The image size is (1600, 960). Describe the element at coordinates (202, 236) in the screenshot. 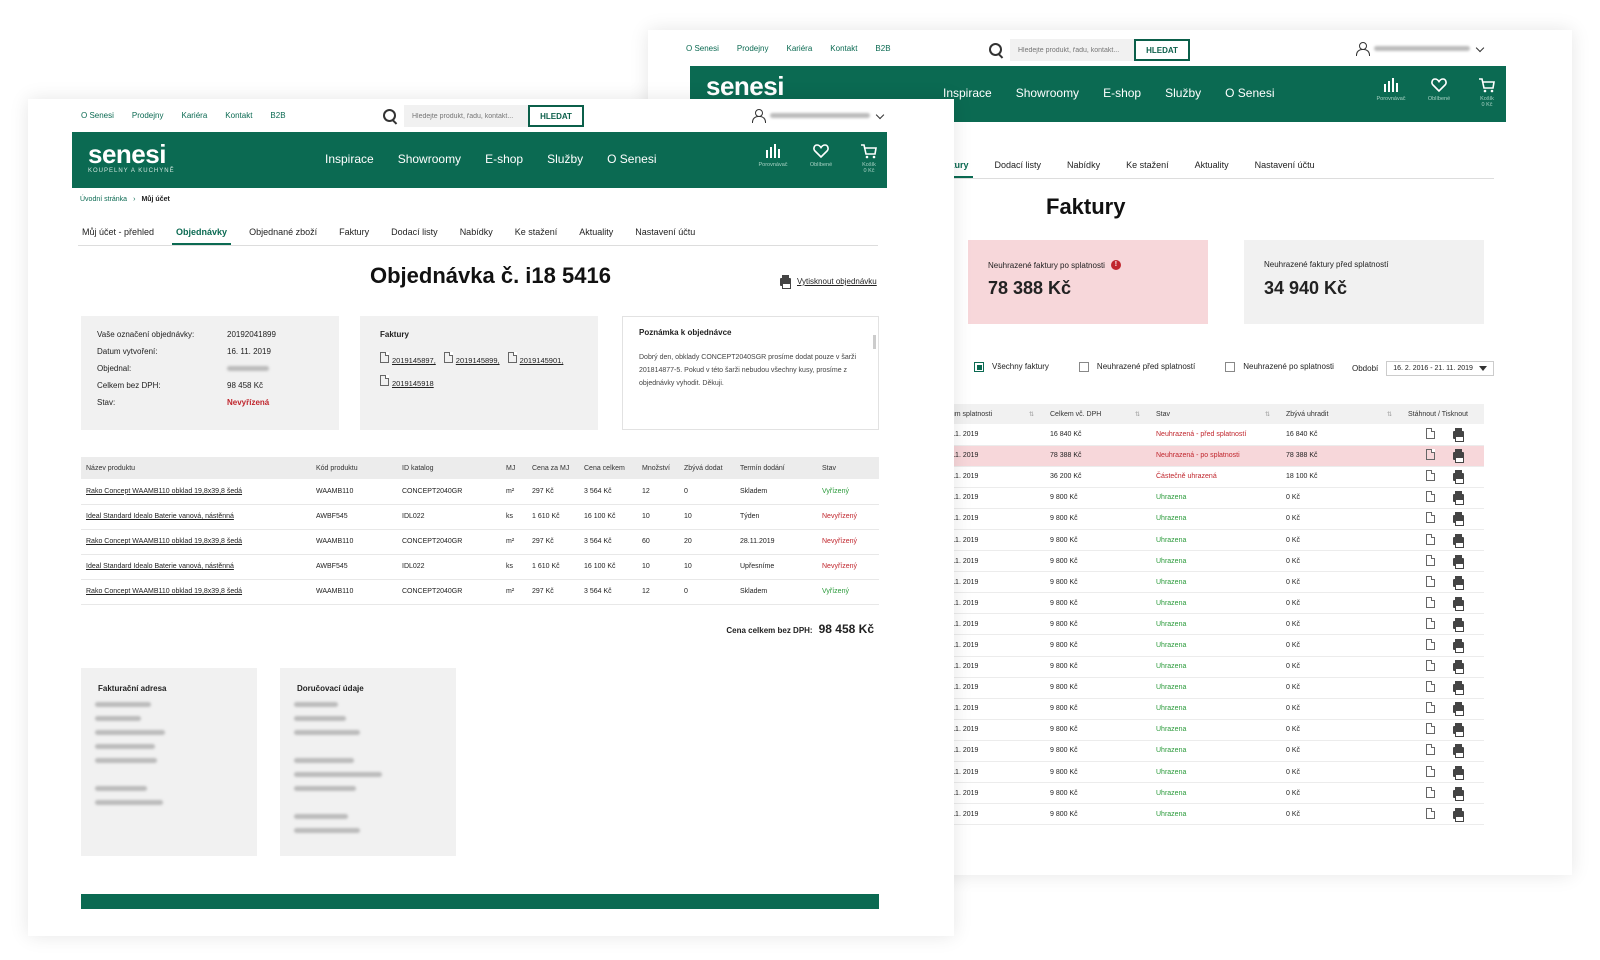

I see `tab-objednavky: Objednávky` at that location.